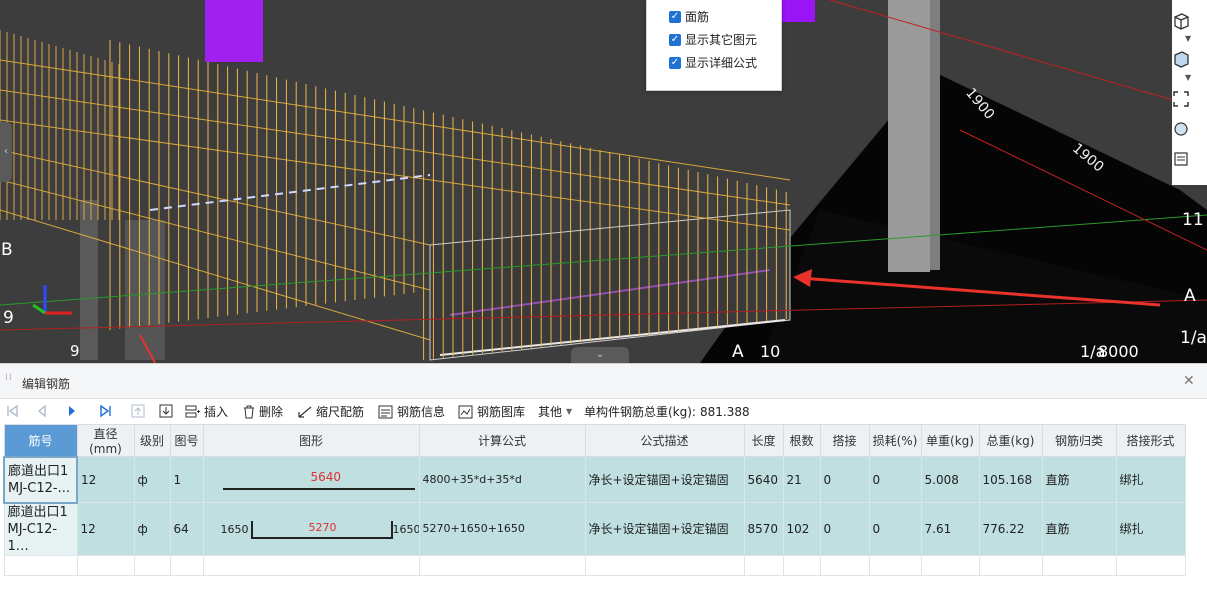  I want to click on column-header: 损耗(%), so click(895, 440).